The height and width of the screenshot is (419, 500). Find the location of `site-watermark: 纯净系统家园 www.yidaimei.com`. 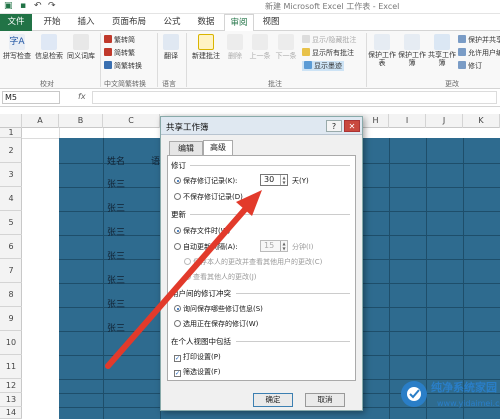

site-watermark: 纯净系统家园 www.yidaimei.com is located at coordinates (447, 397).